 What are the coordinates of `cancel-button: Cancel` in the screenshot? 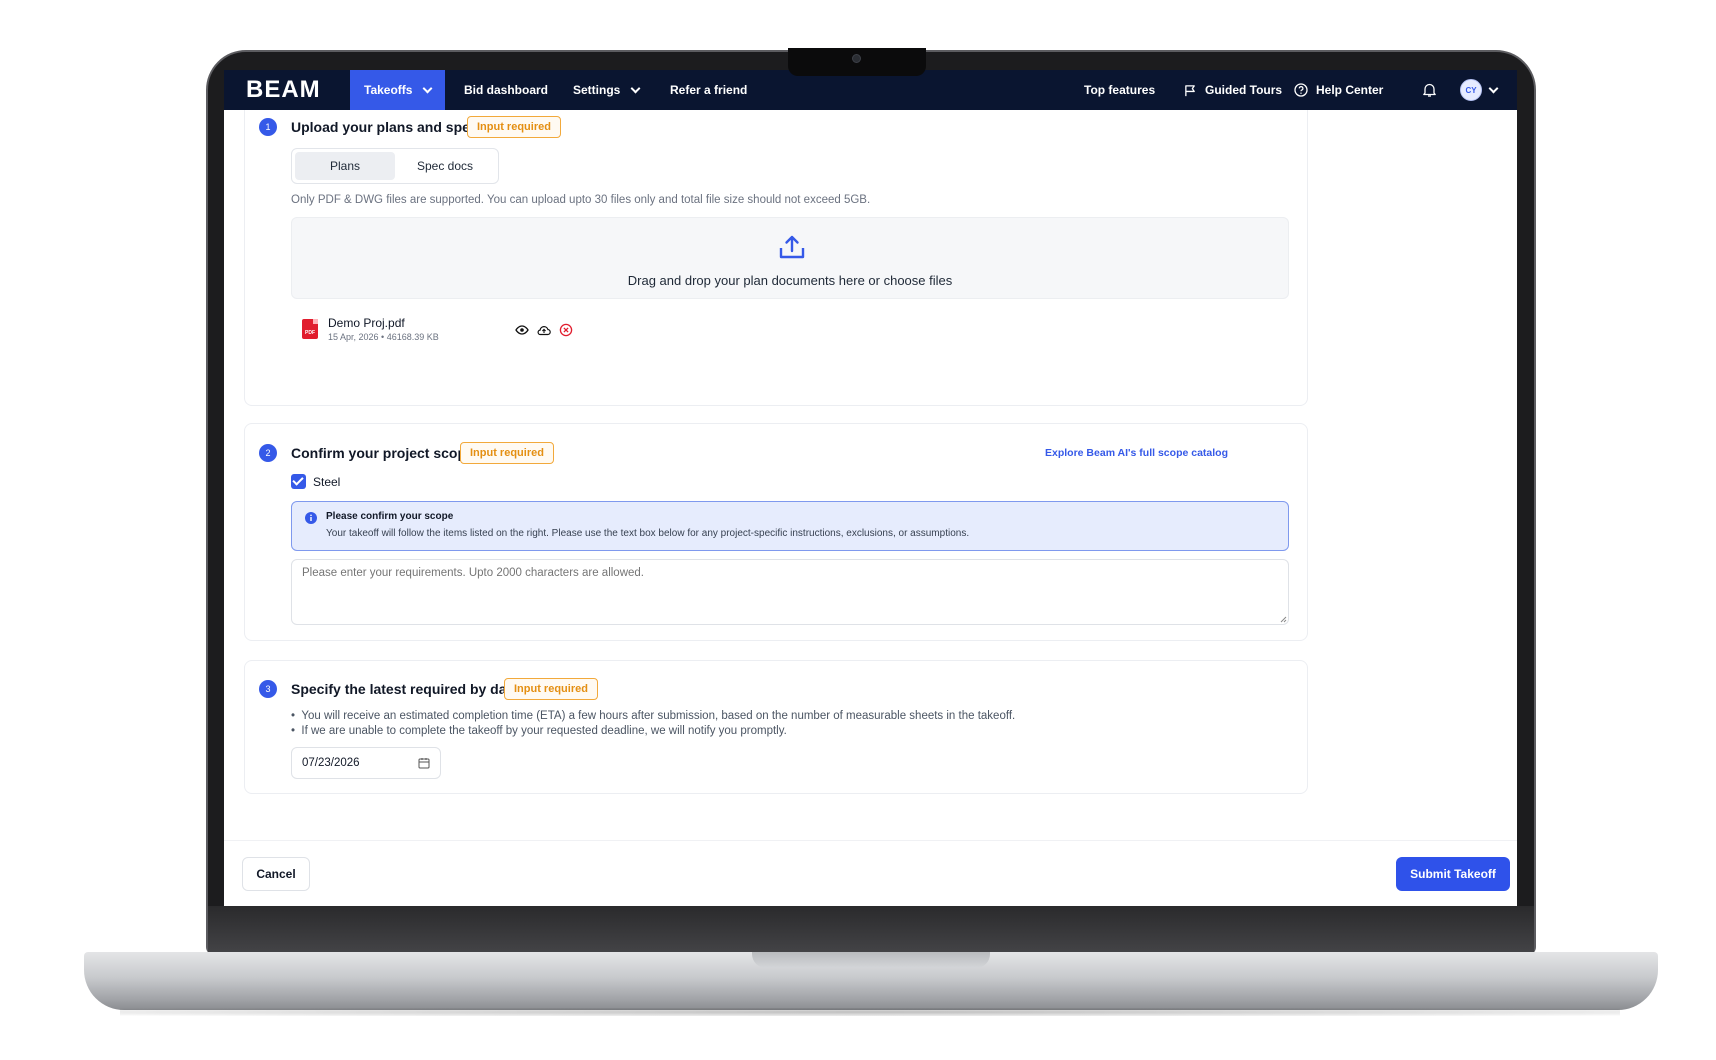 It's located at (276, 874).